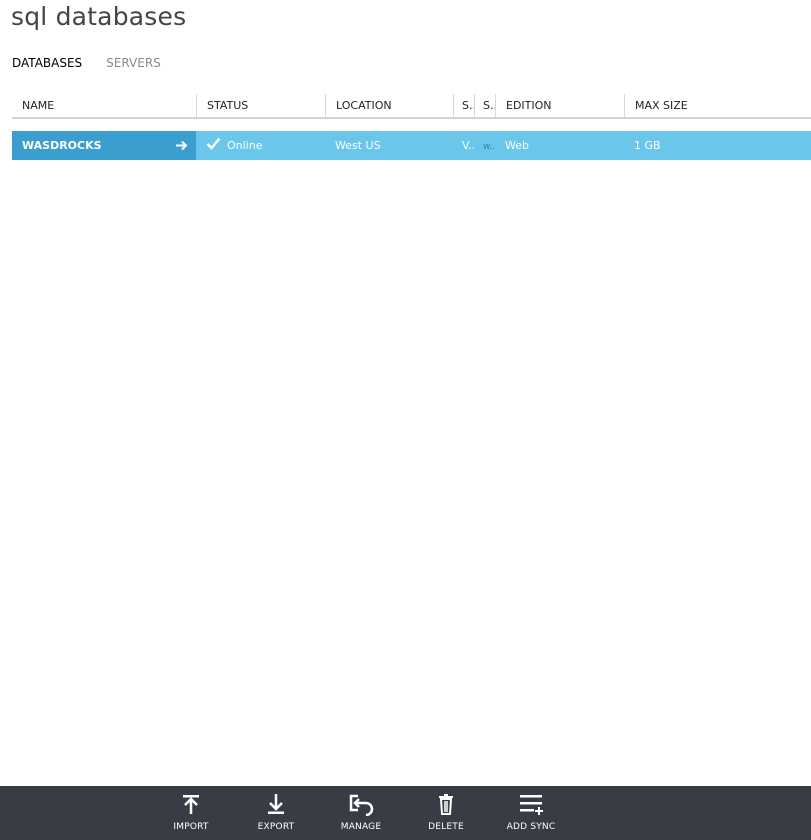  I want to click on cell-status: Online, so click(260, 145).